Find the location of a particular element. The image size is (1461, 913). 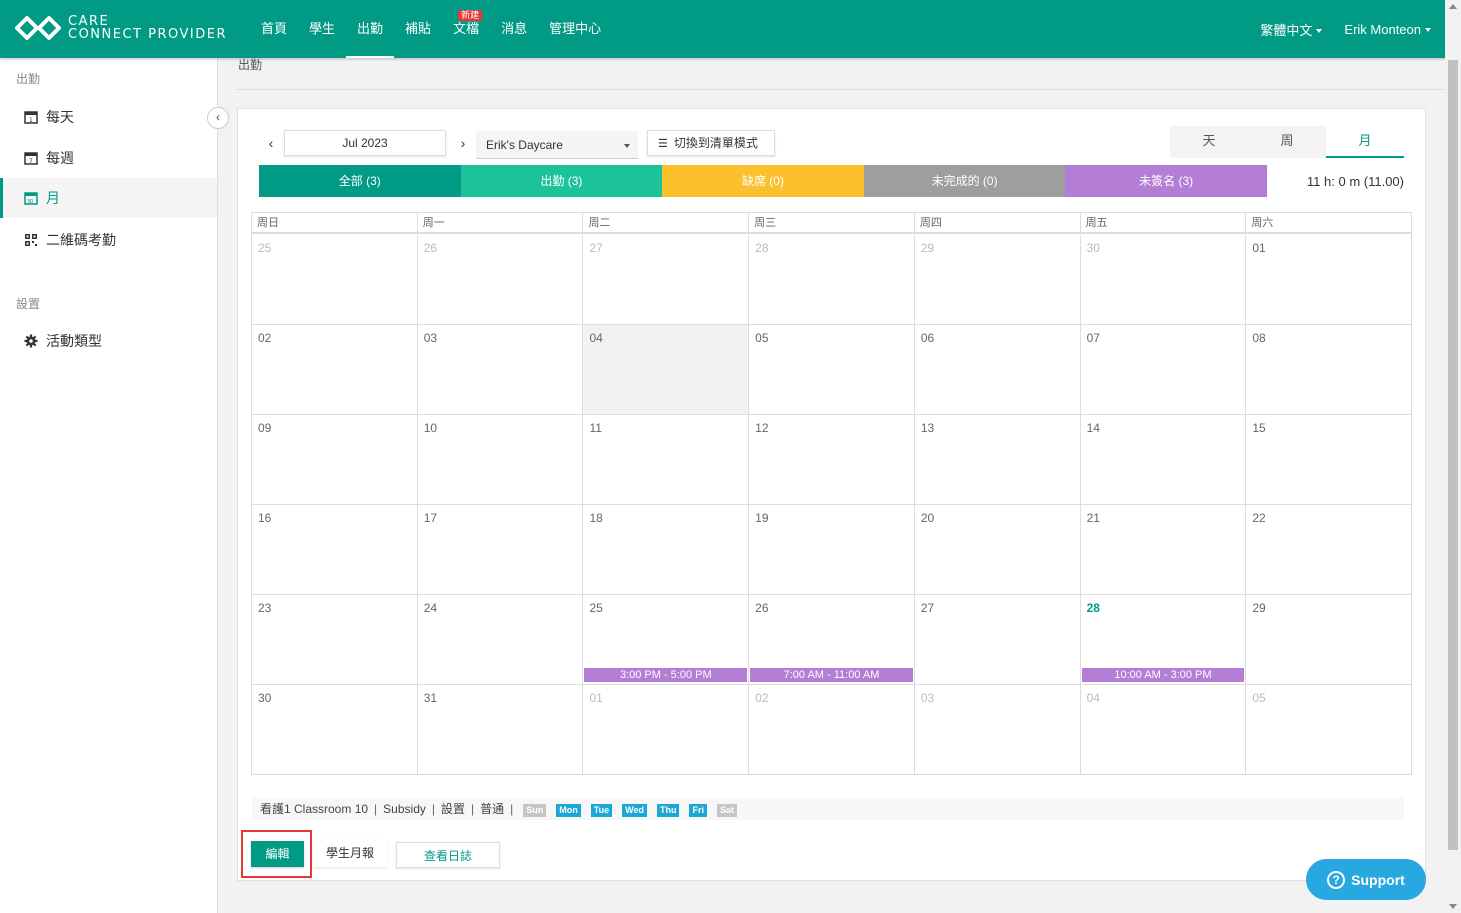

svg-text: 1 is located at coordinates (31, 120).